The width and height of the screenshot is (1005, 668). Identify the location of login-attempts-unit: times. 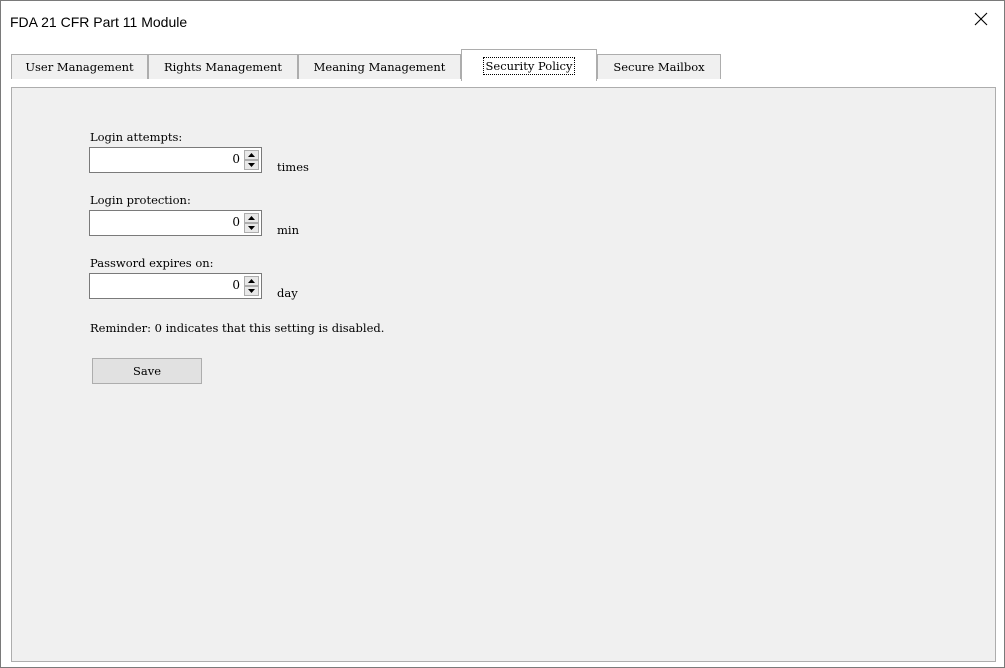
(293, 167).